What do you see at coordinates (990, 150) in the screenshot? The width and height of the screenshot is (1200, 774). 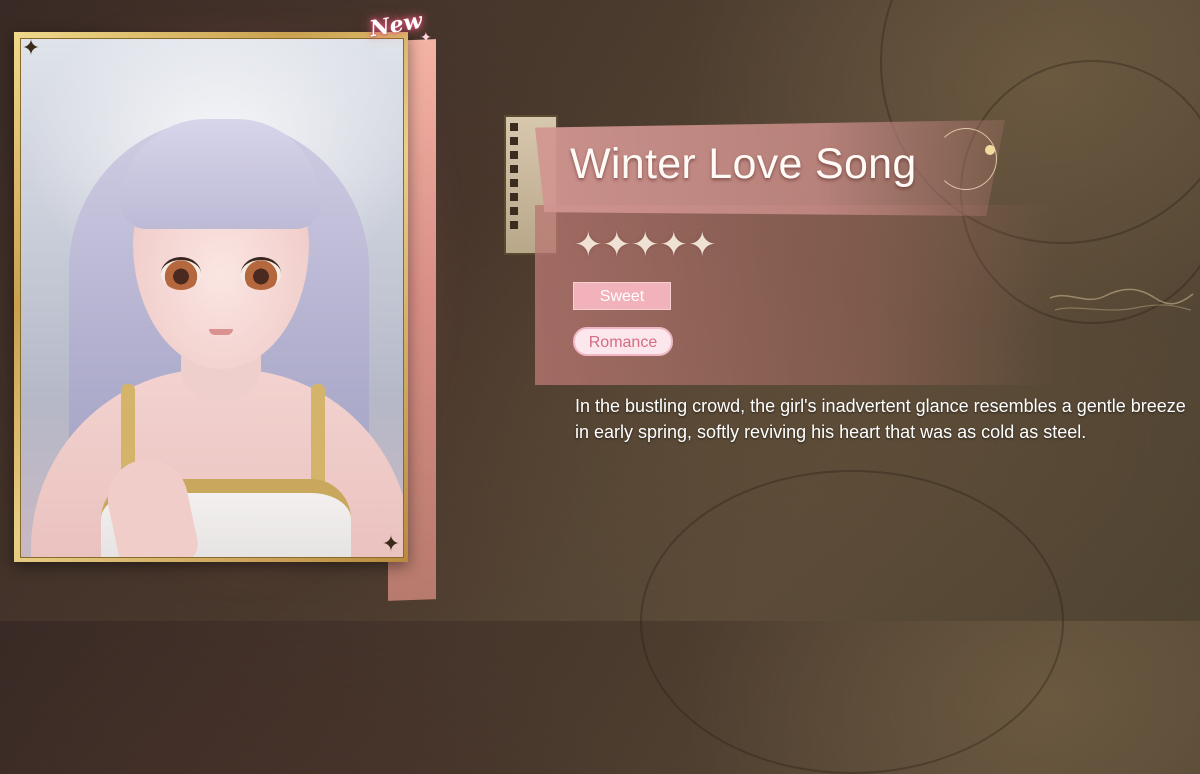 I see `title-dot-decoration` at bounding box center [990, 150].